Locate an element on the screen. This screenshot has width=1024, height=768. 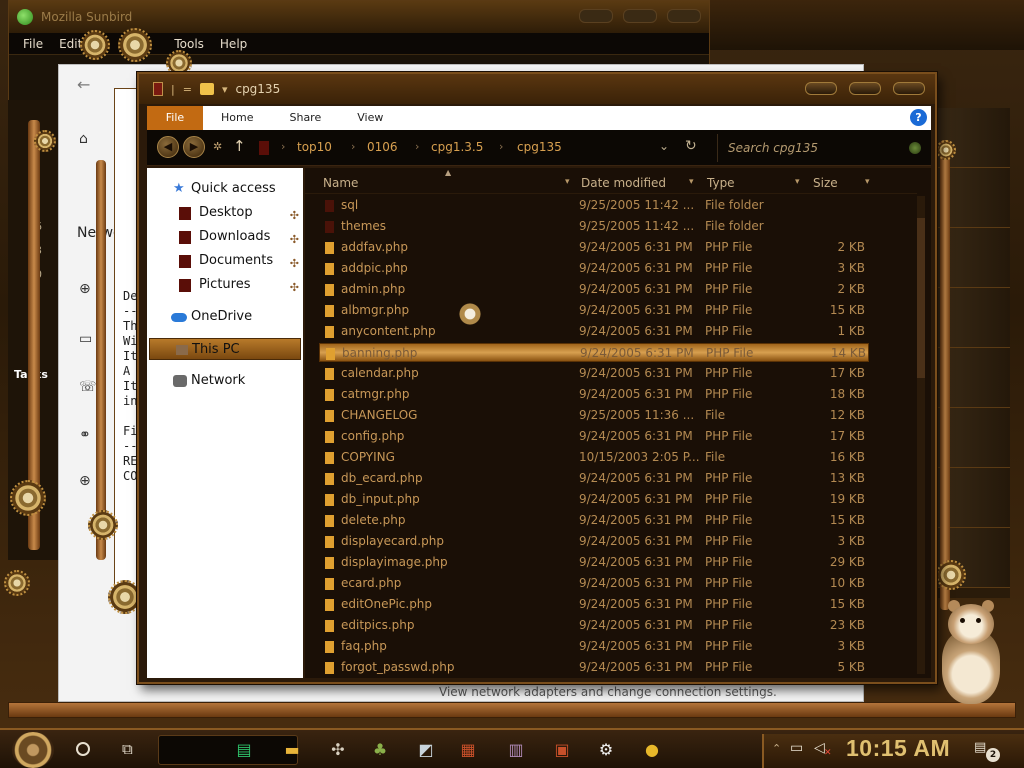
column-size: Size is located at coordinates (825, 183).